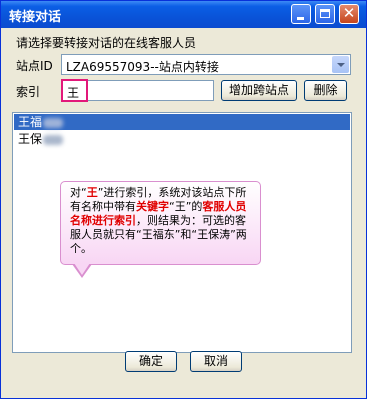 The width and height of the screenshot is (367, 399). What do you see at coordinates (106, 43) in the screenshot?
I see `instruction-text: 请选择要转接对话的在线客服人员` at bounding box center [106, 43].